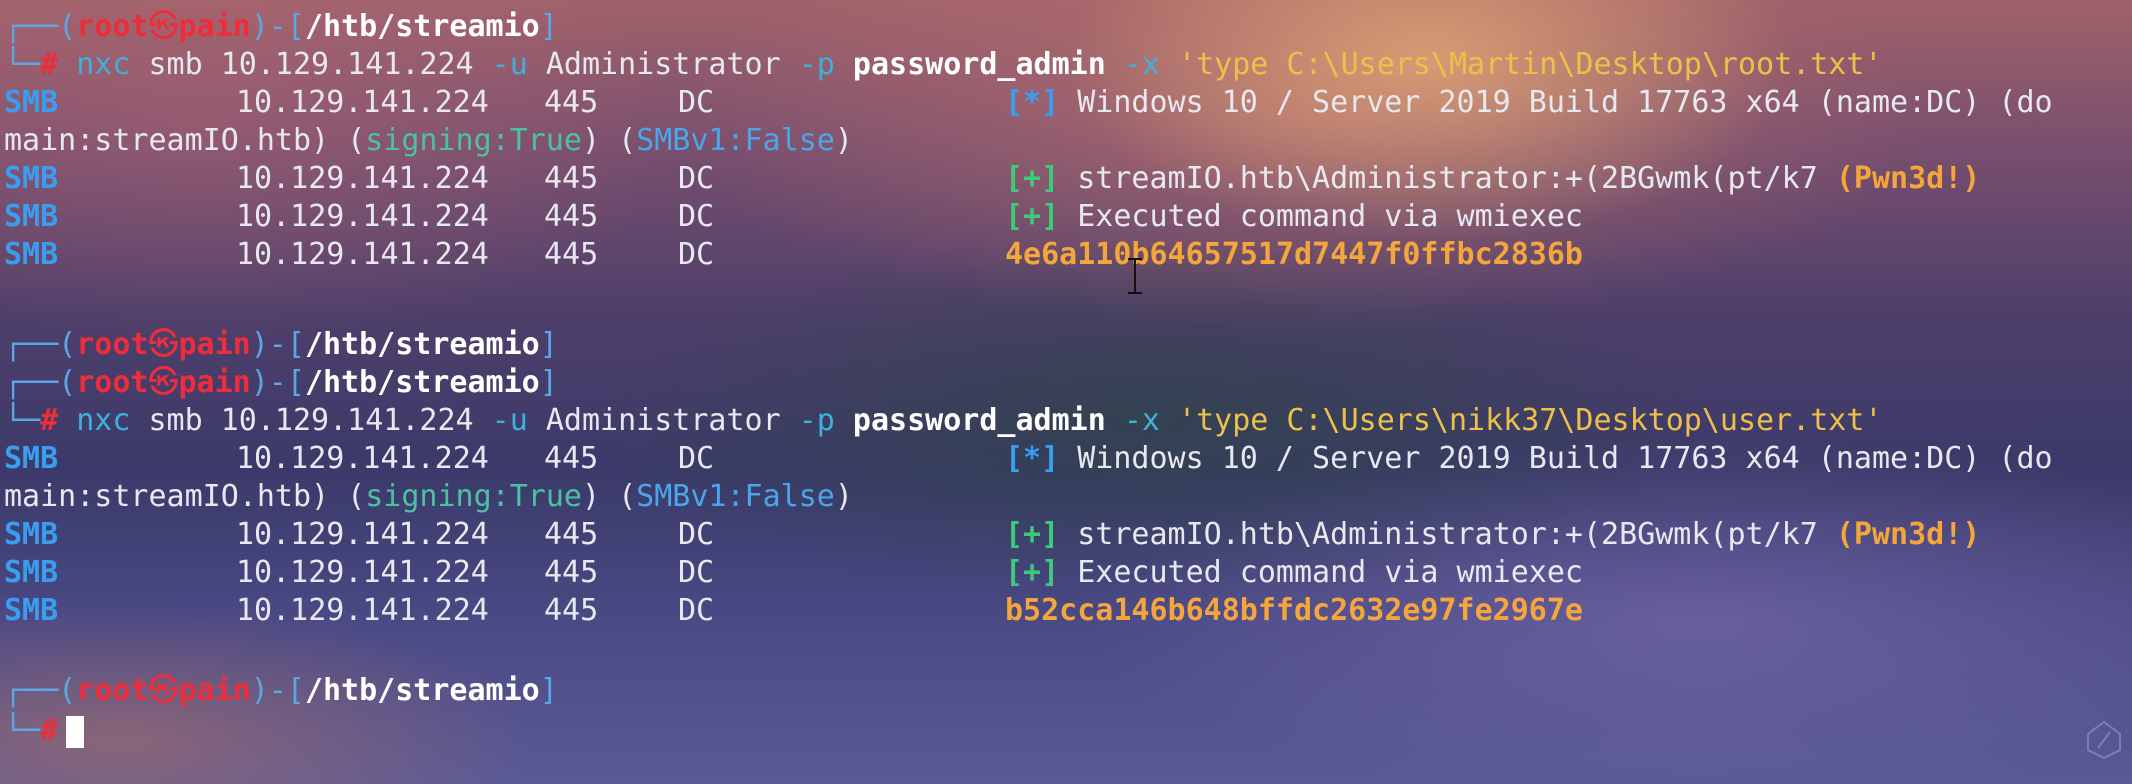 This screenshot has width=2132, height=784. What do you see at coordinates (1908, 534) in the screenshot?
I see `pwned-badge: (Pwn3d!)` at bounding box center [1908, 534].